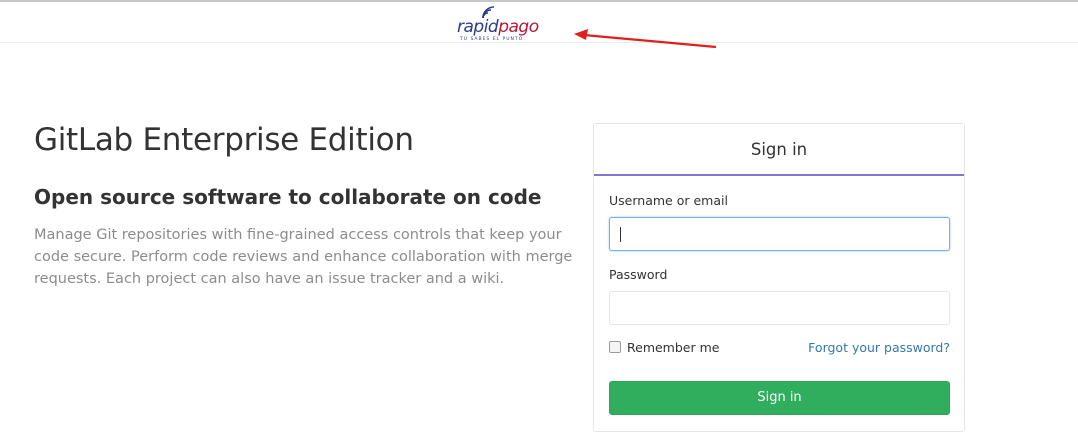  I want to click on logo-word-first: rapid, so click(478, 27).